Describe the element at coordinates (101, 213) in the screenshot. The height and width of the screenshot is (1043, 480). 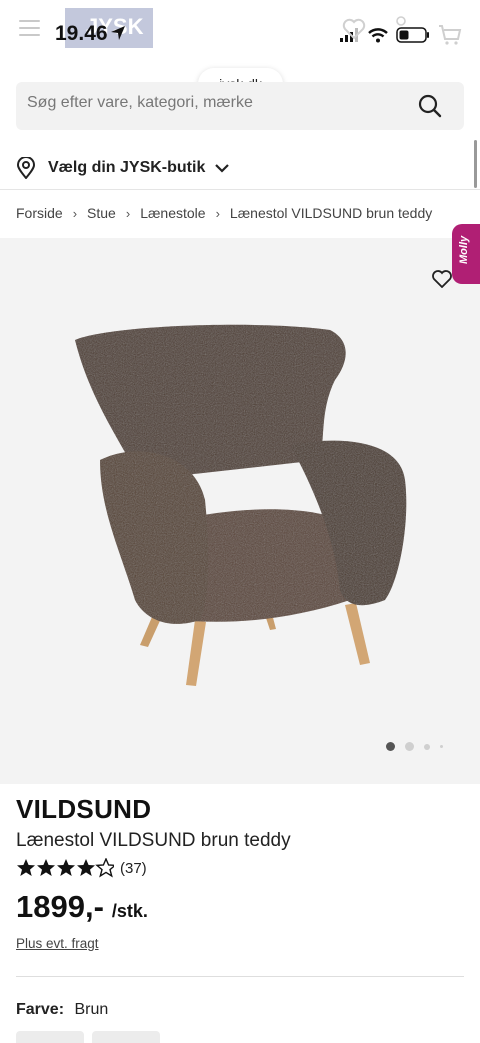
I see `breadcrumb-item-stue: Stue` at that location.